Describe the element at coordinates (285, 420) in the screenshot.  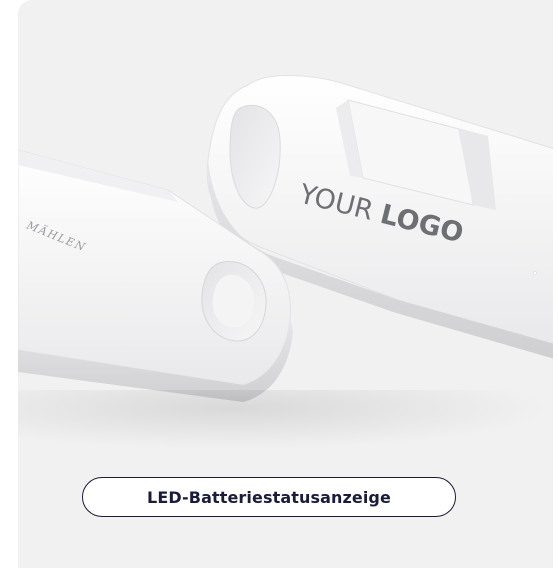
I see `floor-shadow` at that location.